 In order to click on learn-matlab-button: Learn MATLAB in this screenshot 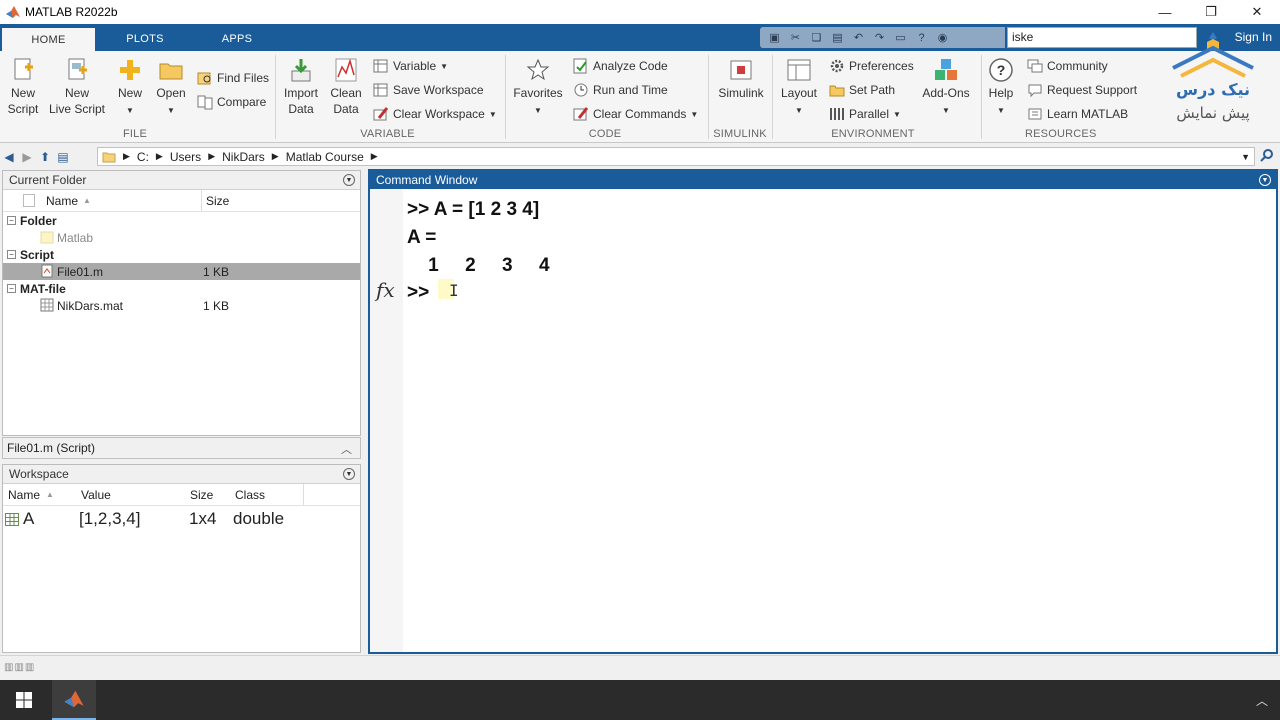, I will do `click(1077, 114)`.